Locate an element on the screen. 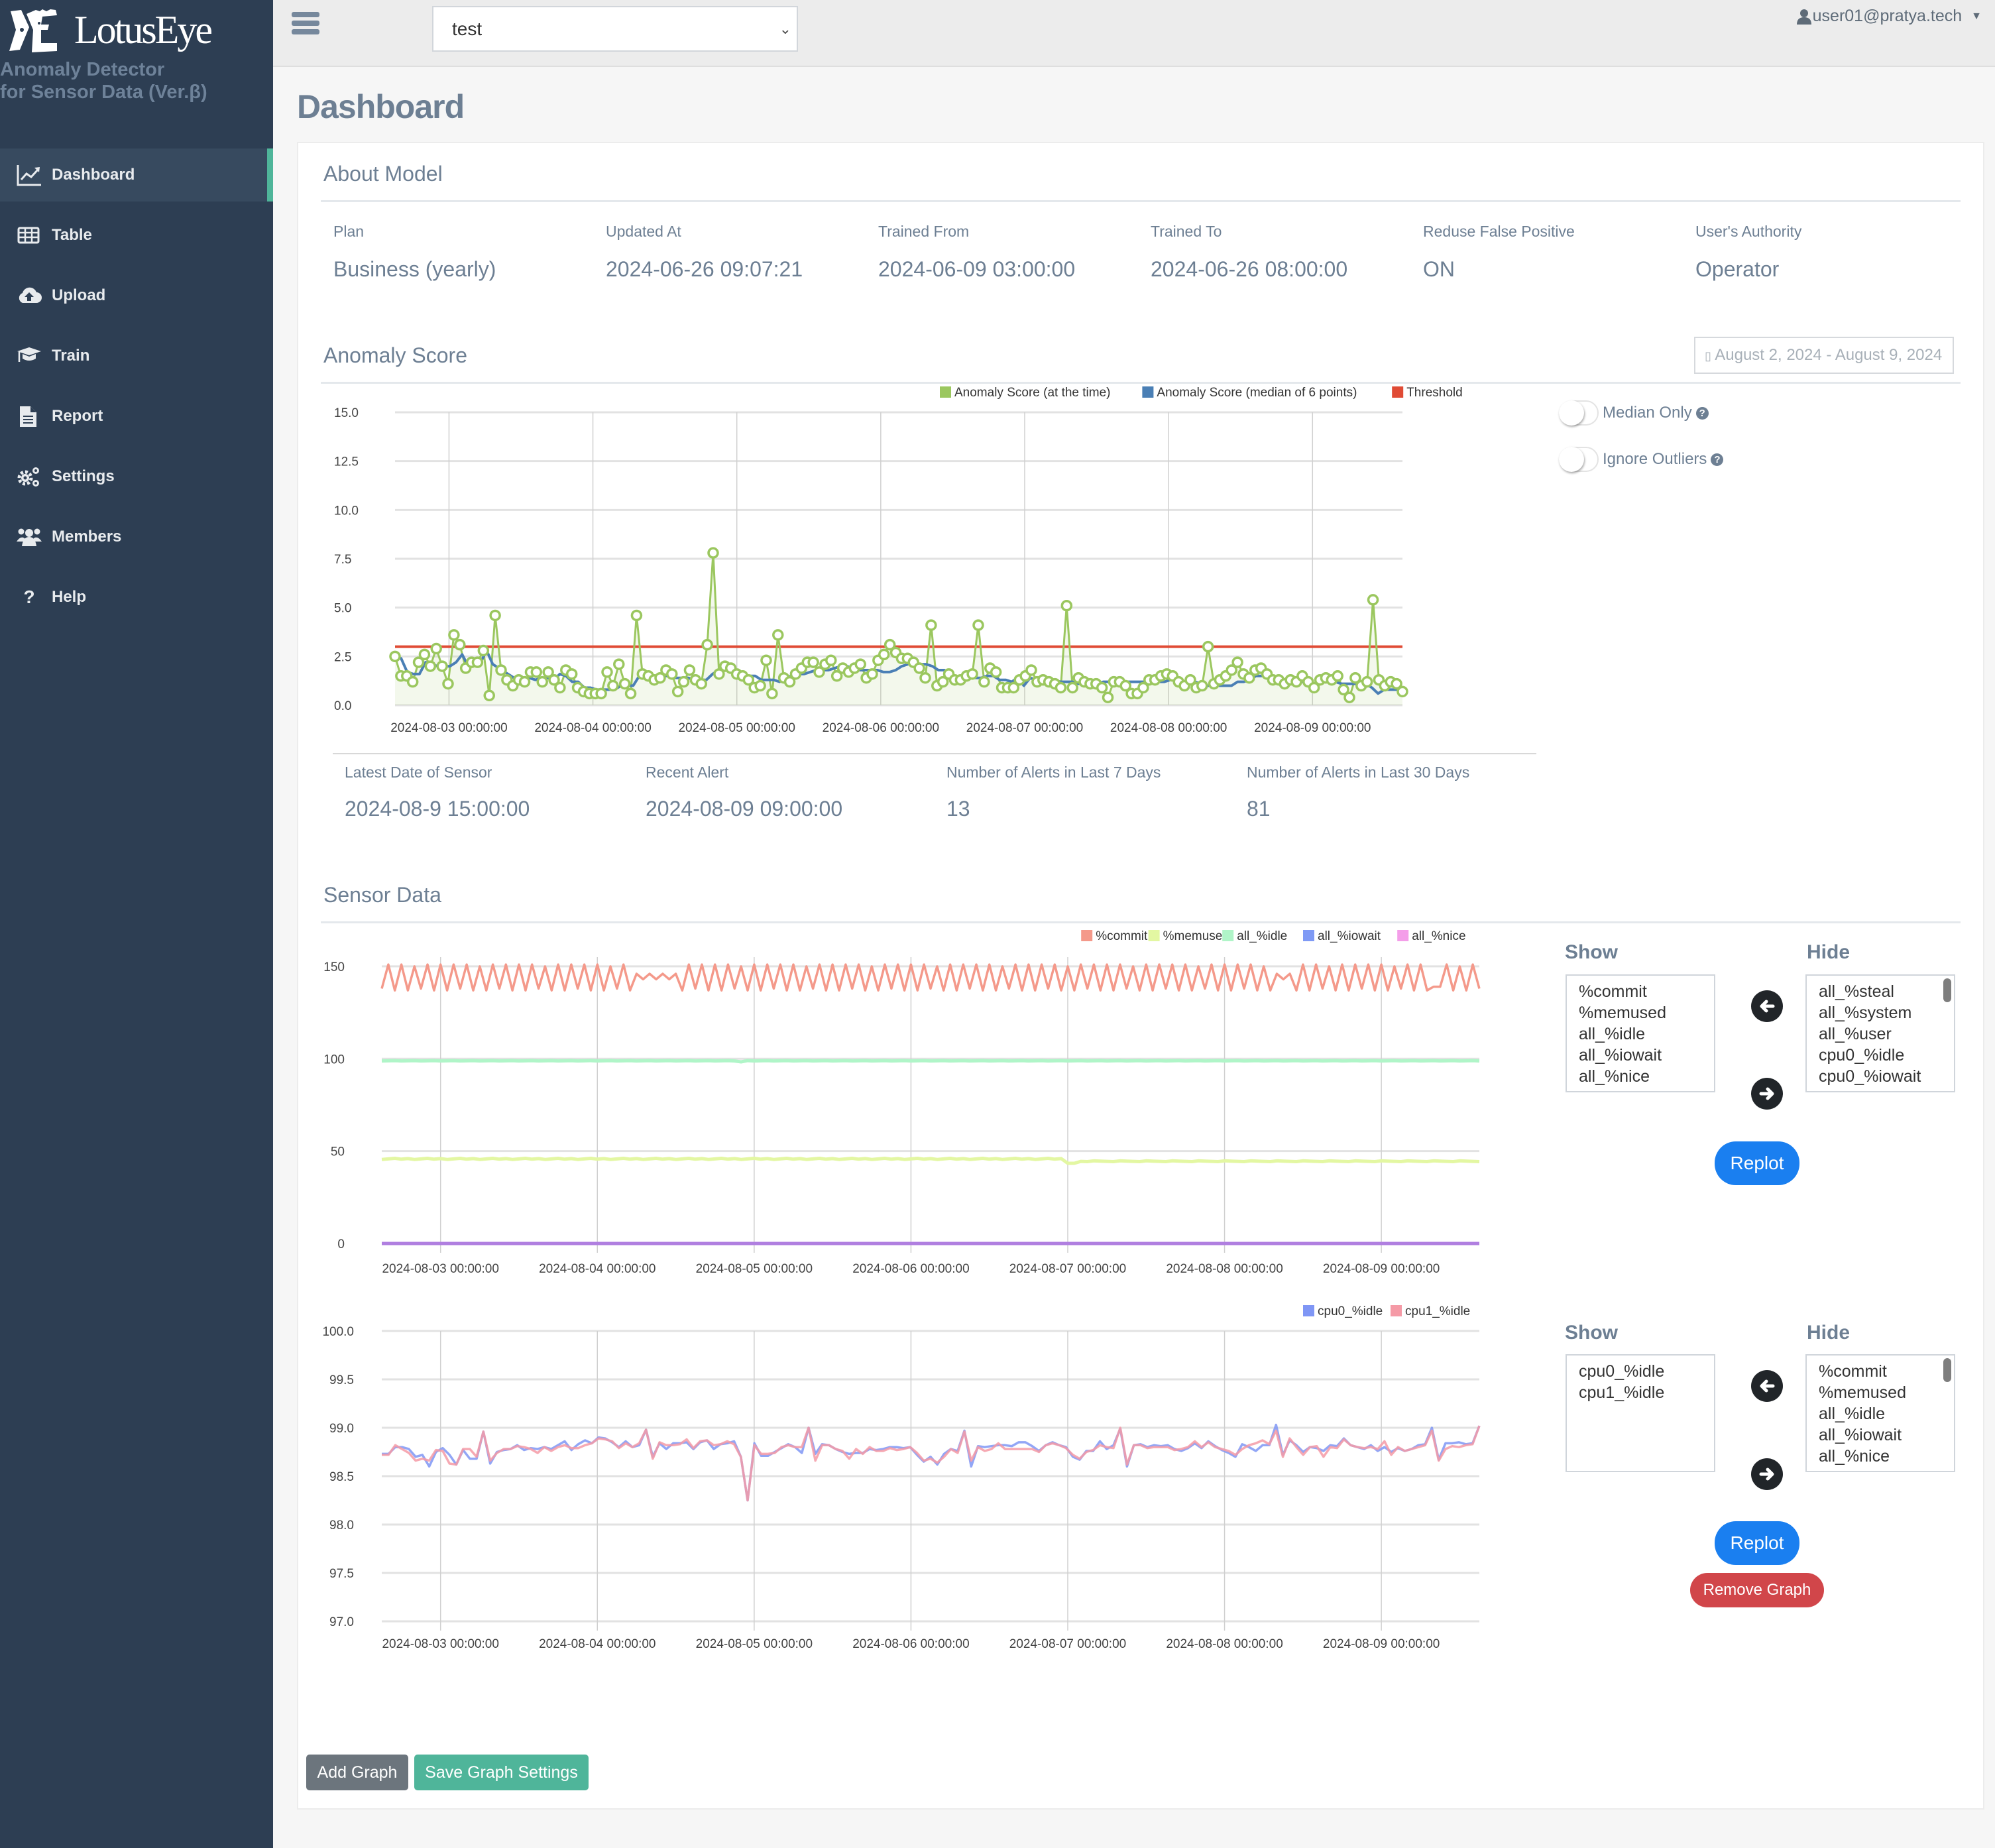  sensor-data-title: Sensor Data is located at coordinates (382, 895).